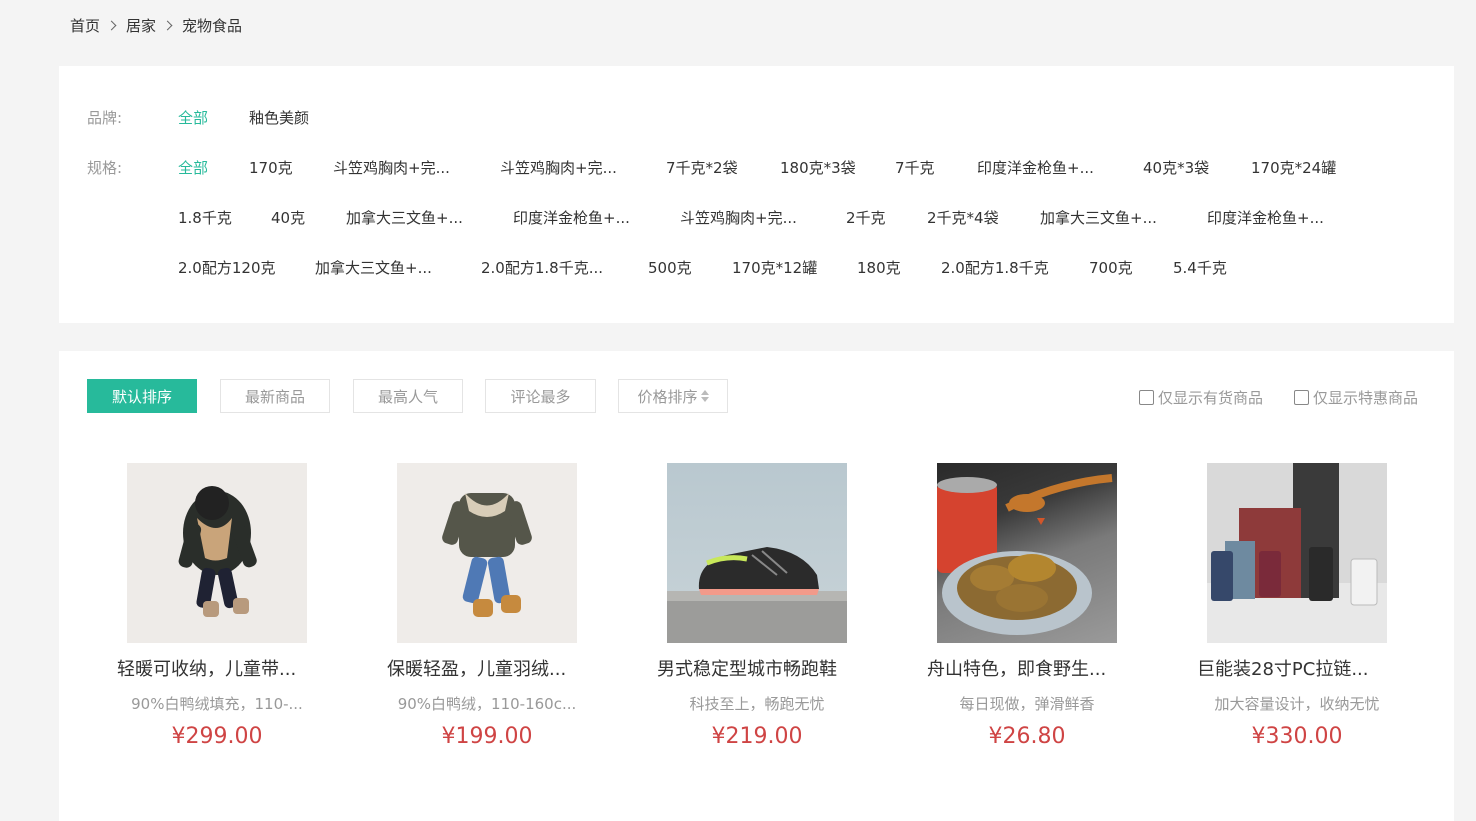 This screenshot has width=1476, height=821. I want to click on sort-default-button: 默认排序, so click(142, 396).